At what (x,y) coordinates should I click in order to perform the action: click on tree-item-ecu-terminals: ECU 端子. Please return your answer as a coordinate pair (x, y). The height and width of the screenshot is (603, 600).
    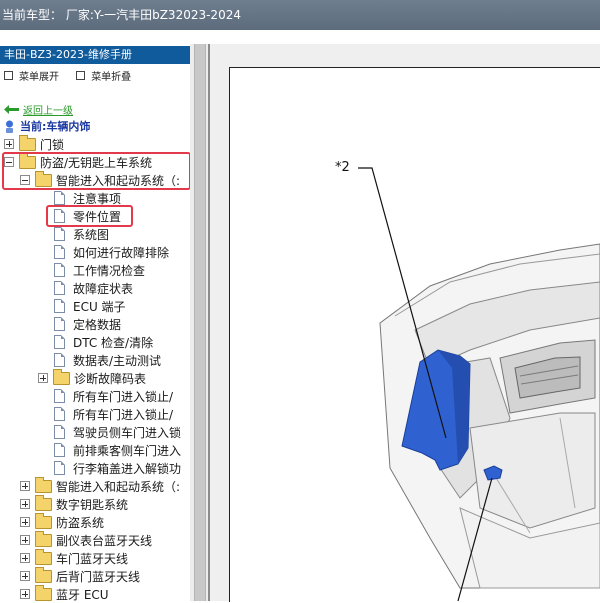
    Looking at the image, I should click on (90, 306).